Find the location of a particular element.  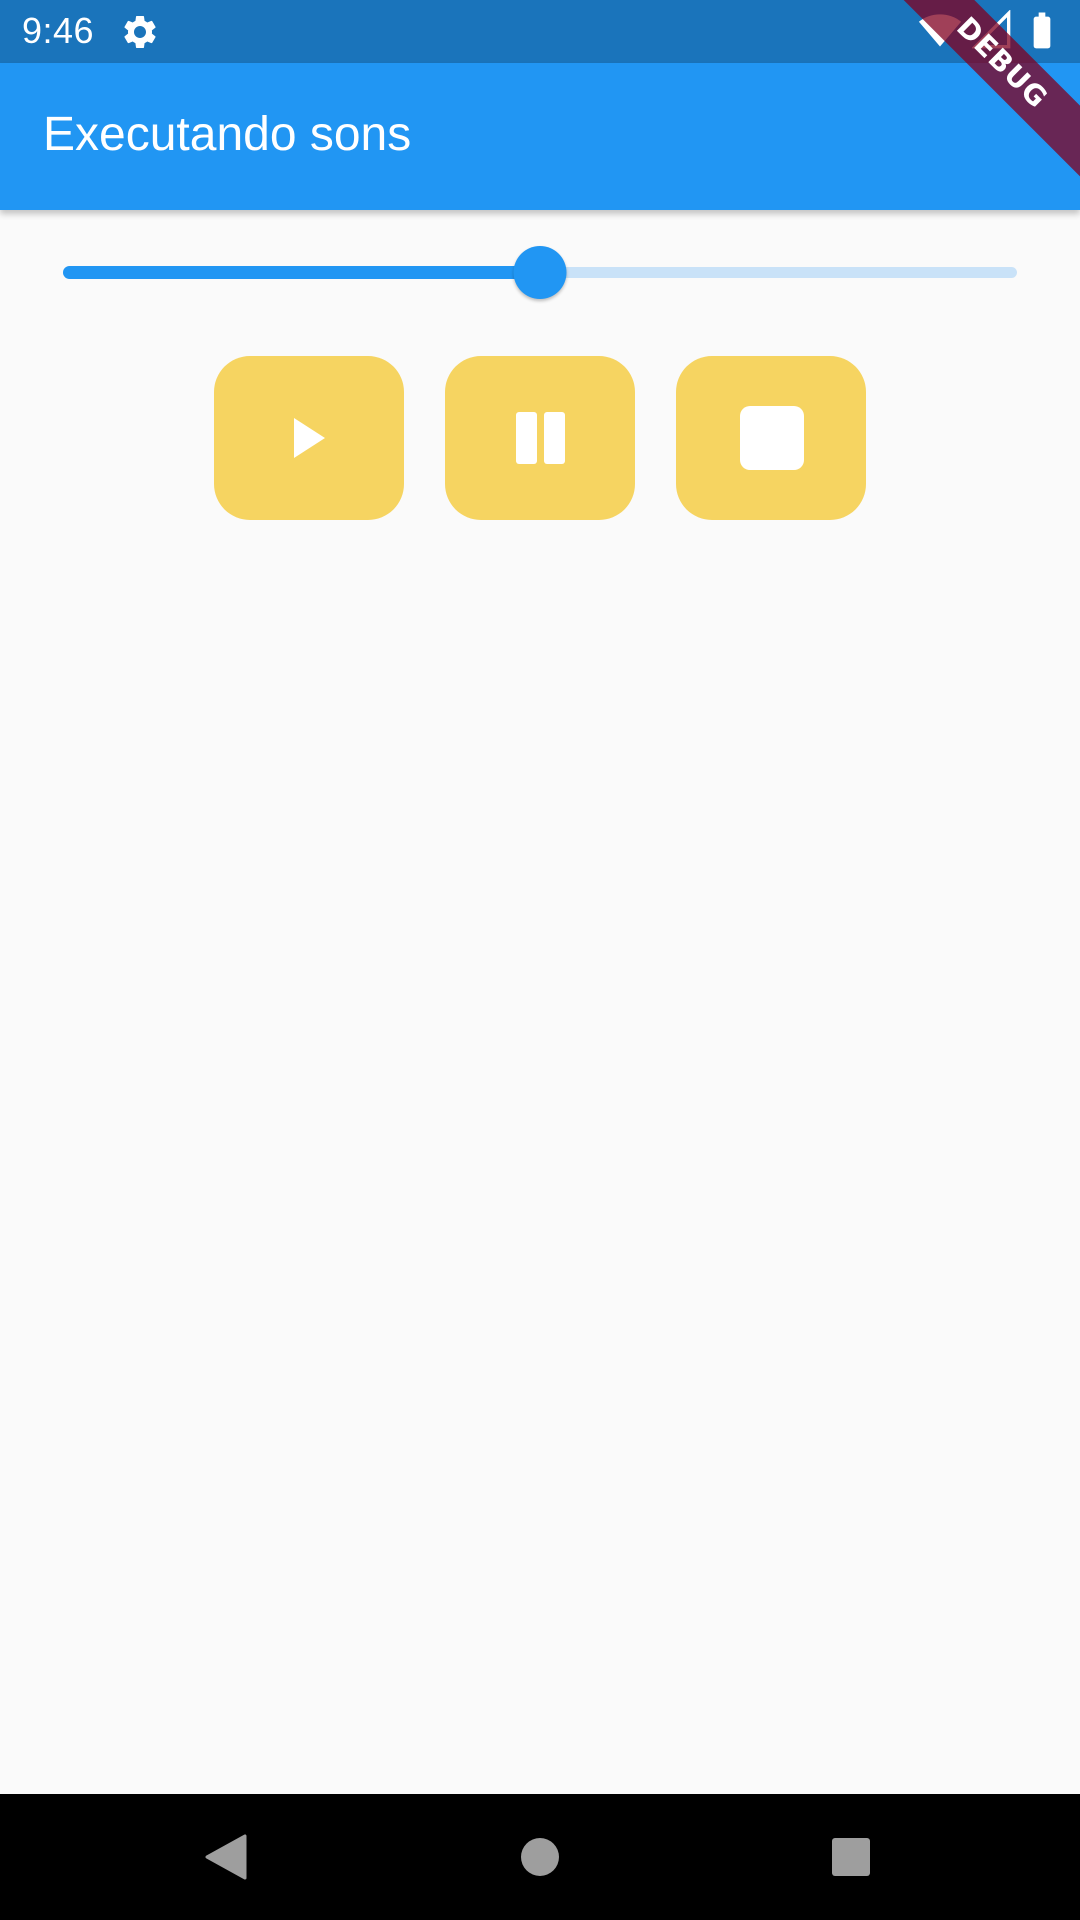

battery-icon is located at coordinates (1042, 32).